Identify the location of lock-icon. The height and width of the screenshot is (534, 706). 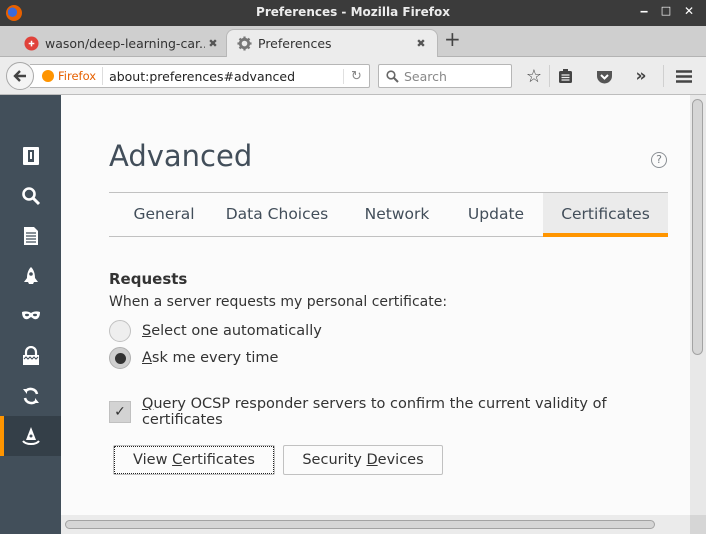
(30, 355).